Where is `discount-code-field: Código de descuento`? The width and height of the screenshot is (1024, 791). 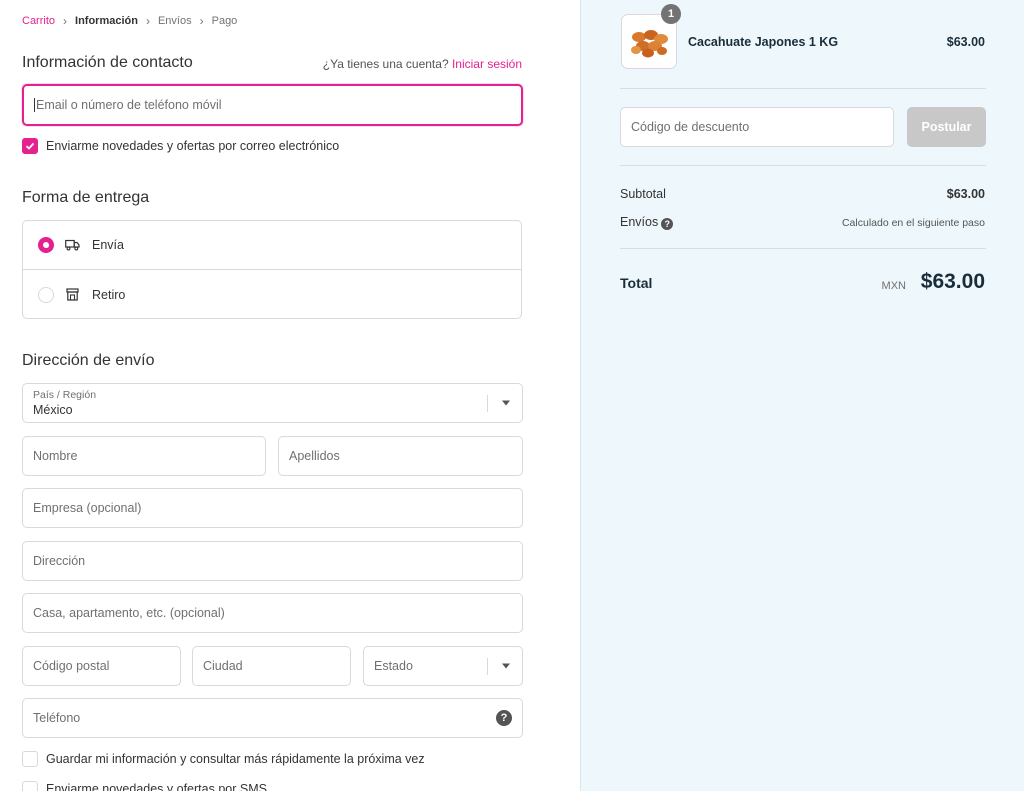
discount-code-field: Código de descuento is located at coordinates (757, 127).